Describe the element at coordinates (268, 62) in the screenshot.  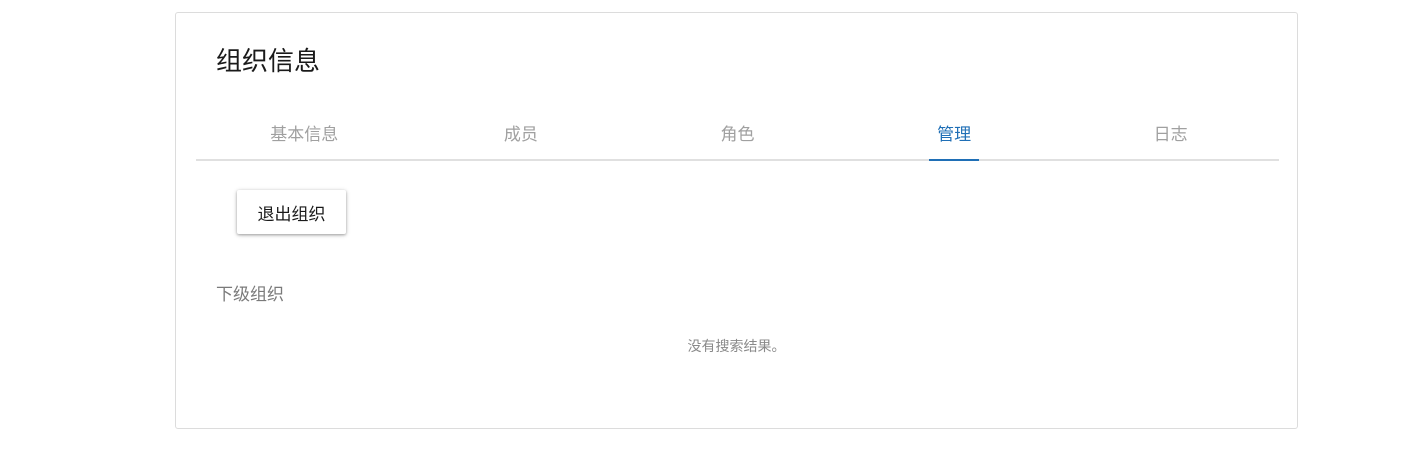
I see `page-title: 组织信息` at that location.